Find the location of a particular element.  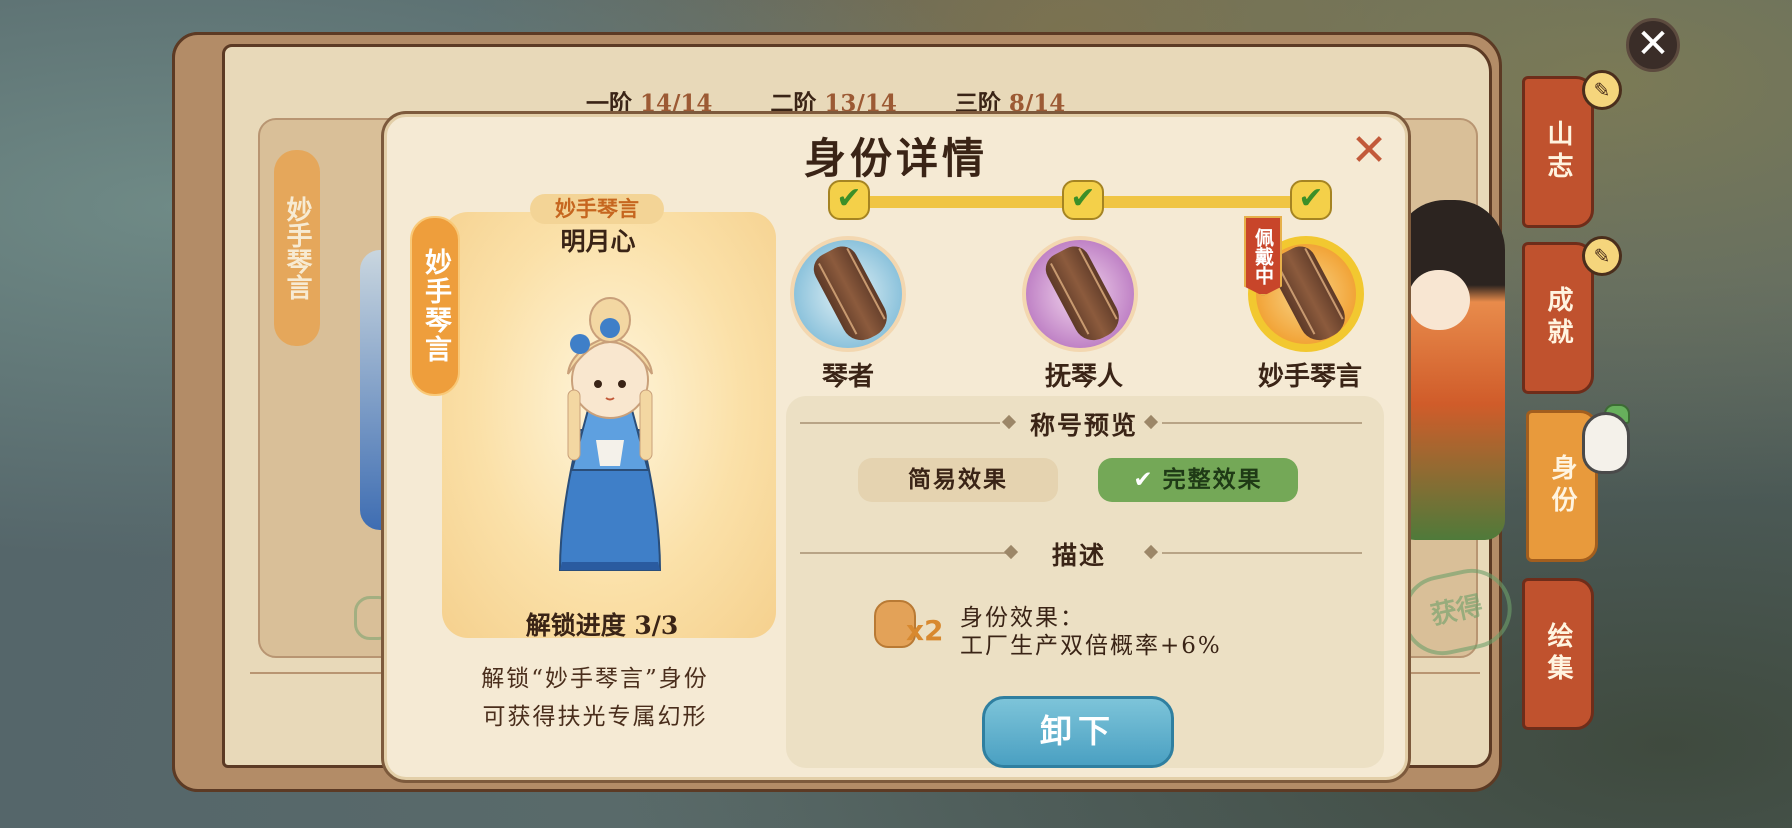

identity-title-tag: 妙手琴言 is located at coordinates (435, 306).